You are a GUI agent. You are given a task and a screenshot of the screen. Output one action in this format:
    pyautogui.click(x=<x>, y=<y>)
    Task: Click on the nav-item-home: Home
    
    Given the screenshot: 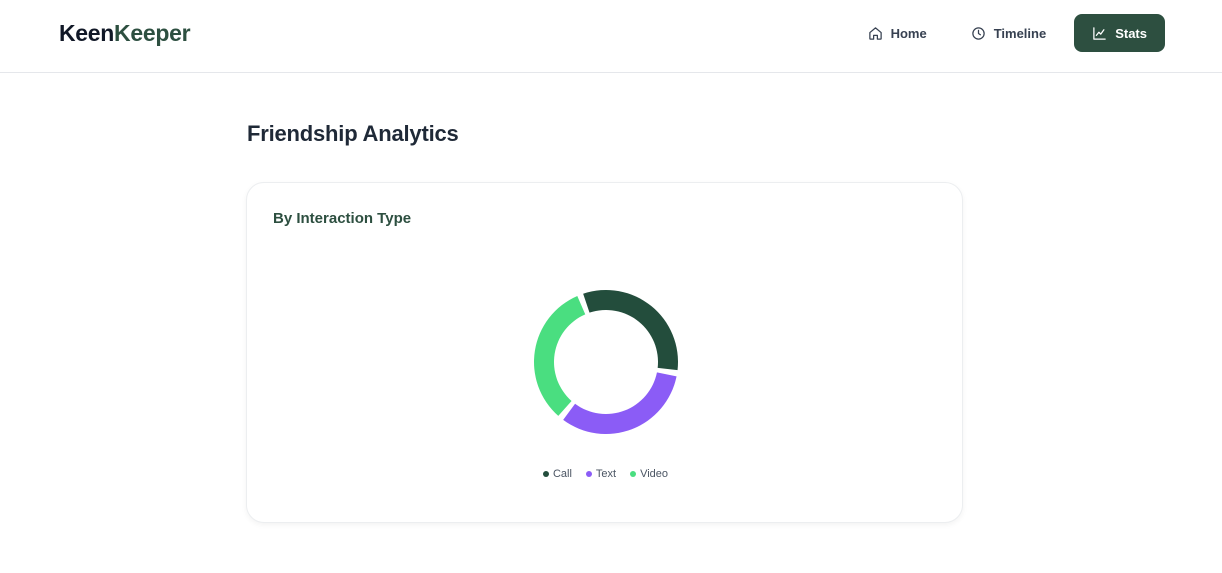 What is the action you would take?
    pyautogui.click(x=897, y=33)
    